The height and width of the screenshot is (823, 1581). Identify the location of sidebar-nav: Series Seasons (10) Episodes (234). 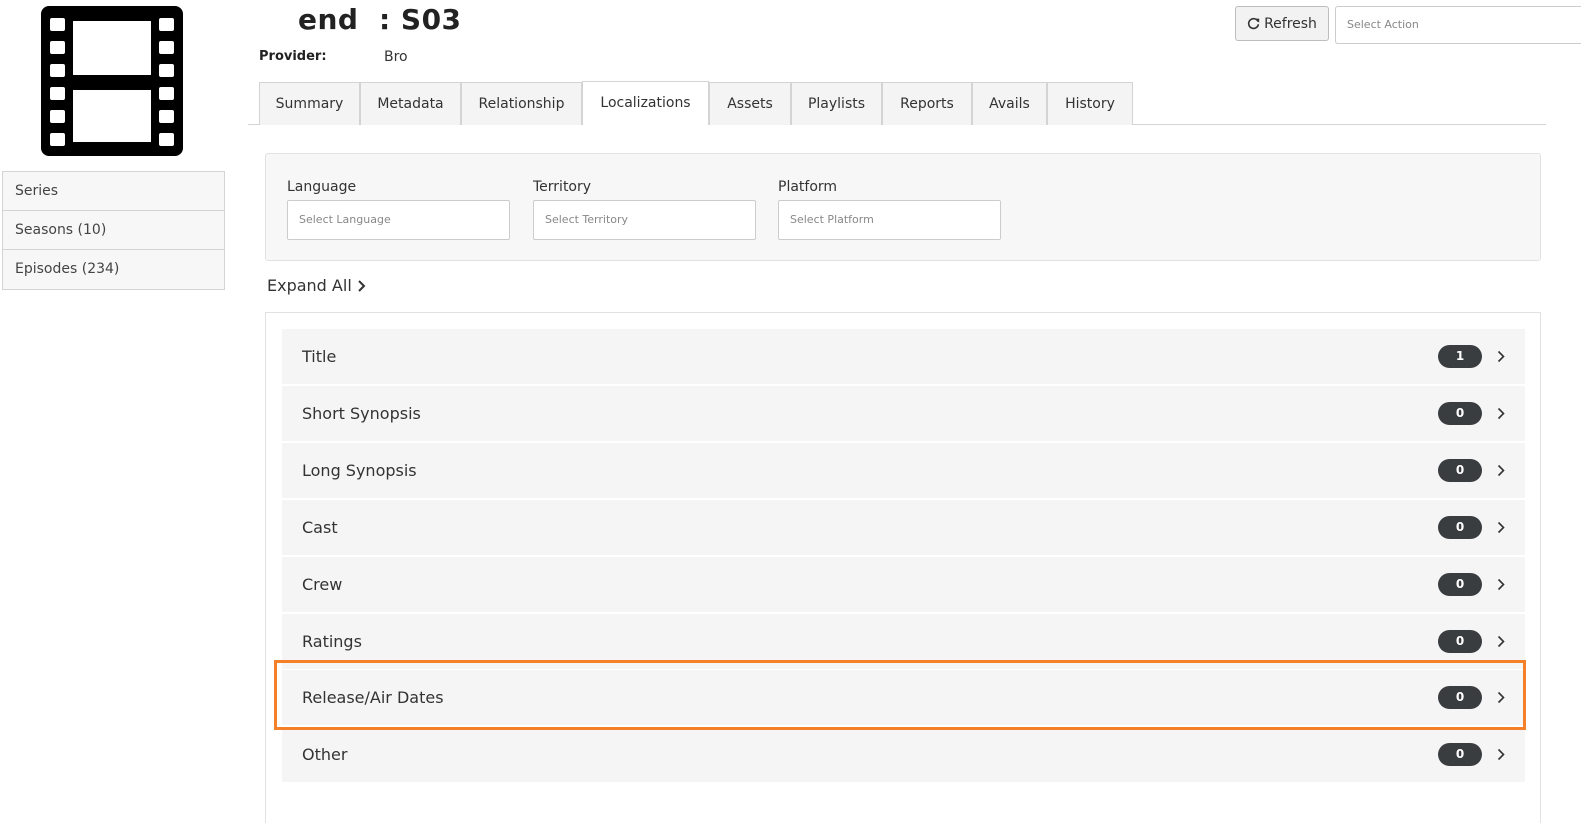
(113, 230).